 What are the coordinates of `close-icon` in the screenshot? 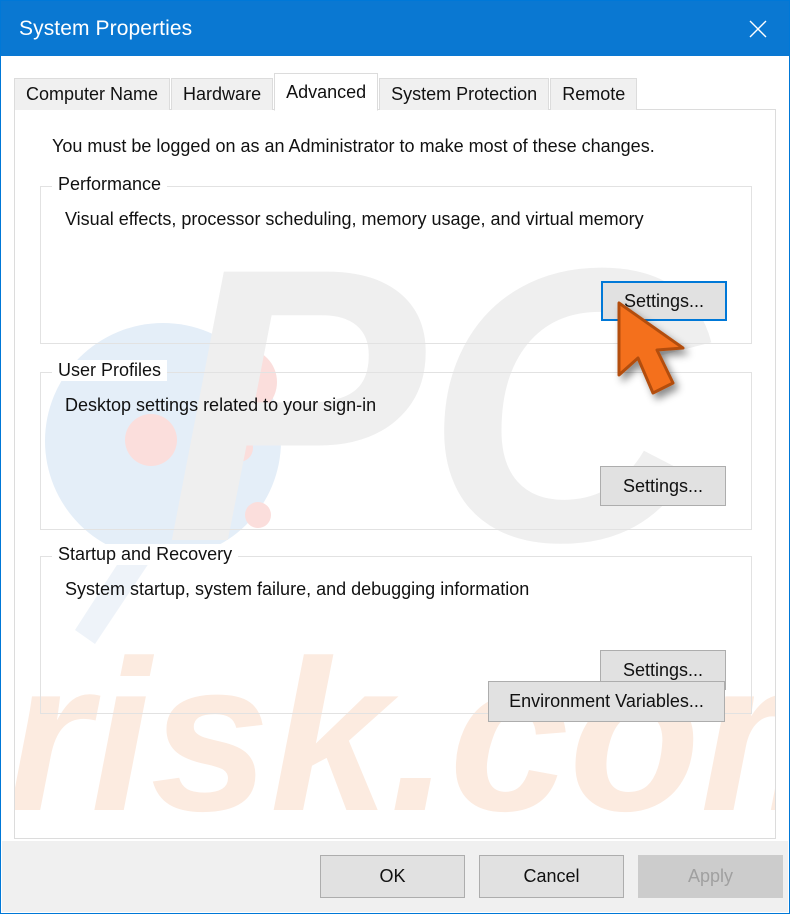 It's located at (758, 29).